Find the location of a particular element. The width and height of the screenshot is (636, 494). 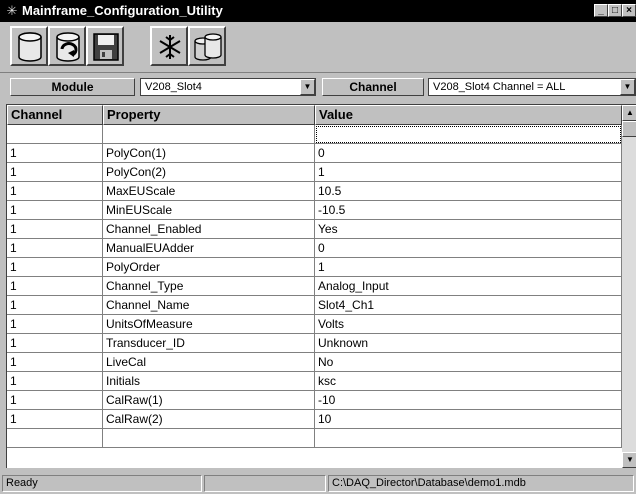

databases-icon is located at coordinates (208, 47).